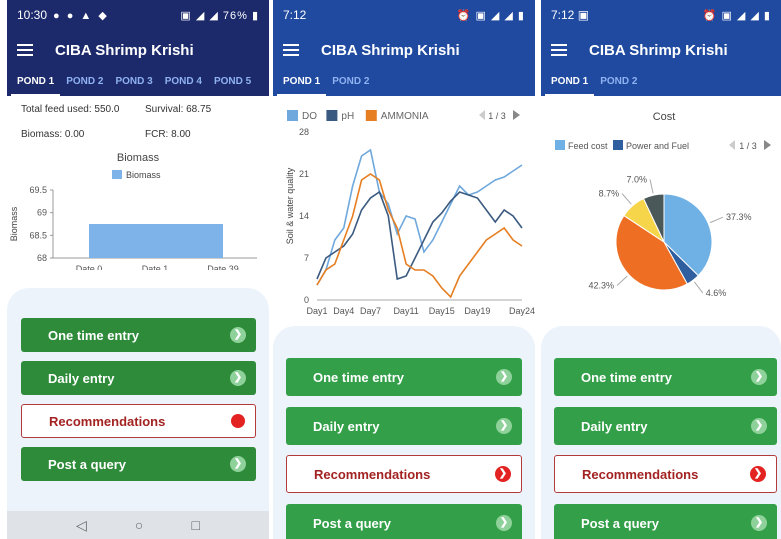 The height and width of the screenshot is (539, 781). I want to click on y-tick-label: 28, so click(304, 132).